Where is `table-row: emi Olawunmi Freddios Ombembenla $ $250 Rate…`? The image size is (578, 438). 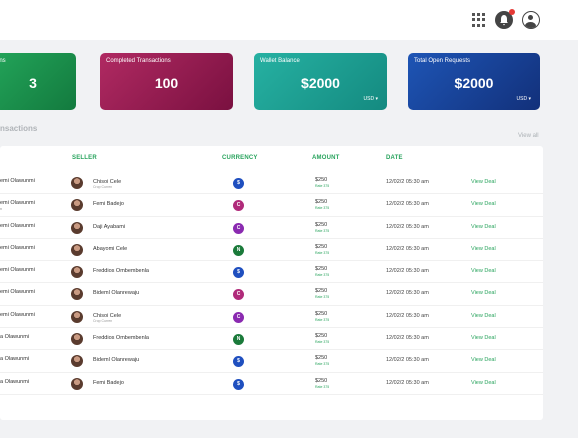
table-row: emi Olawunmi Freddios Ombembenla $ $250 Rate… is located at coordinates (271, 272).